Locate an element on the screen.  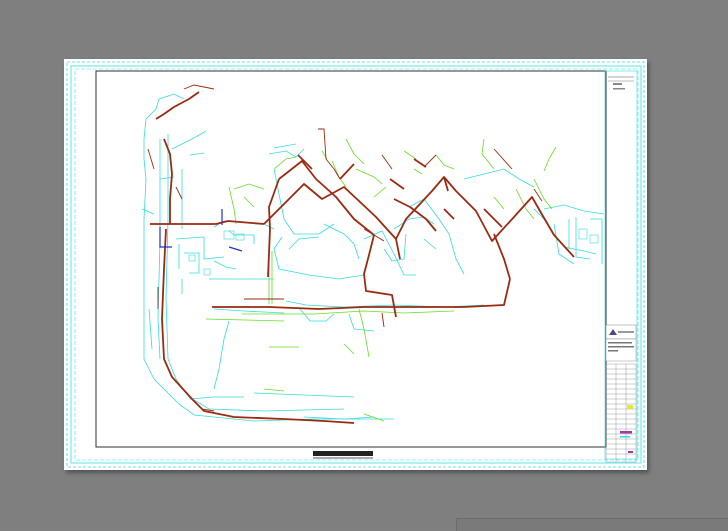
purple-stamp-small is located at coordinates (630, 452).